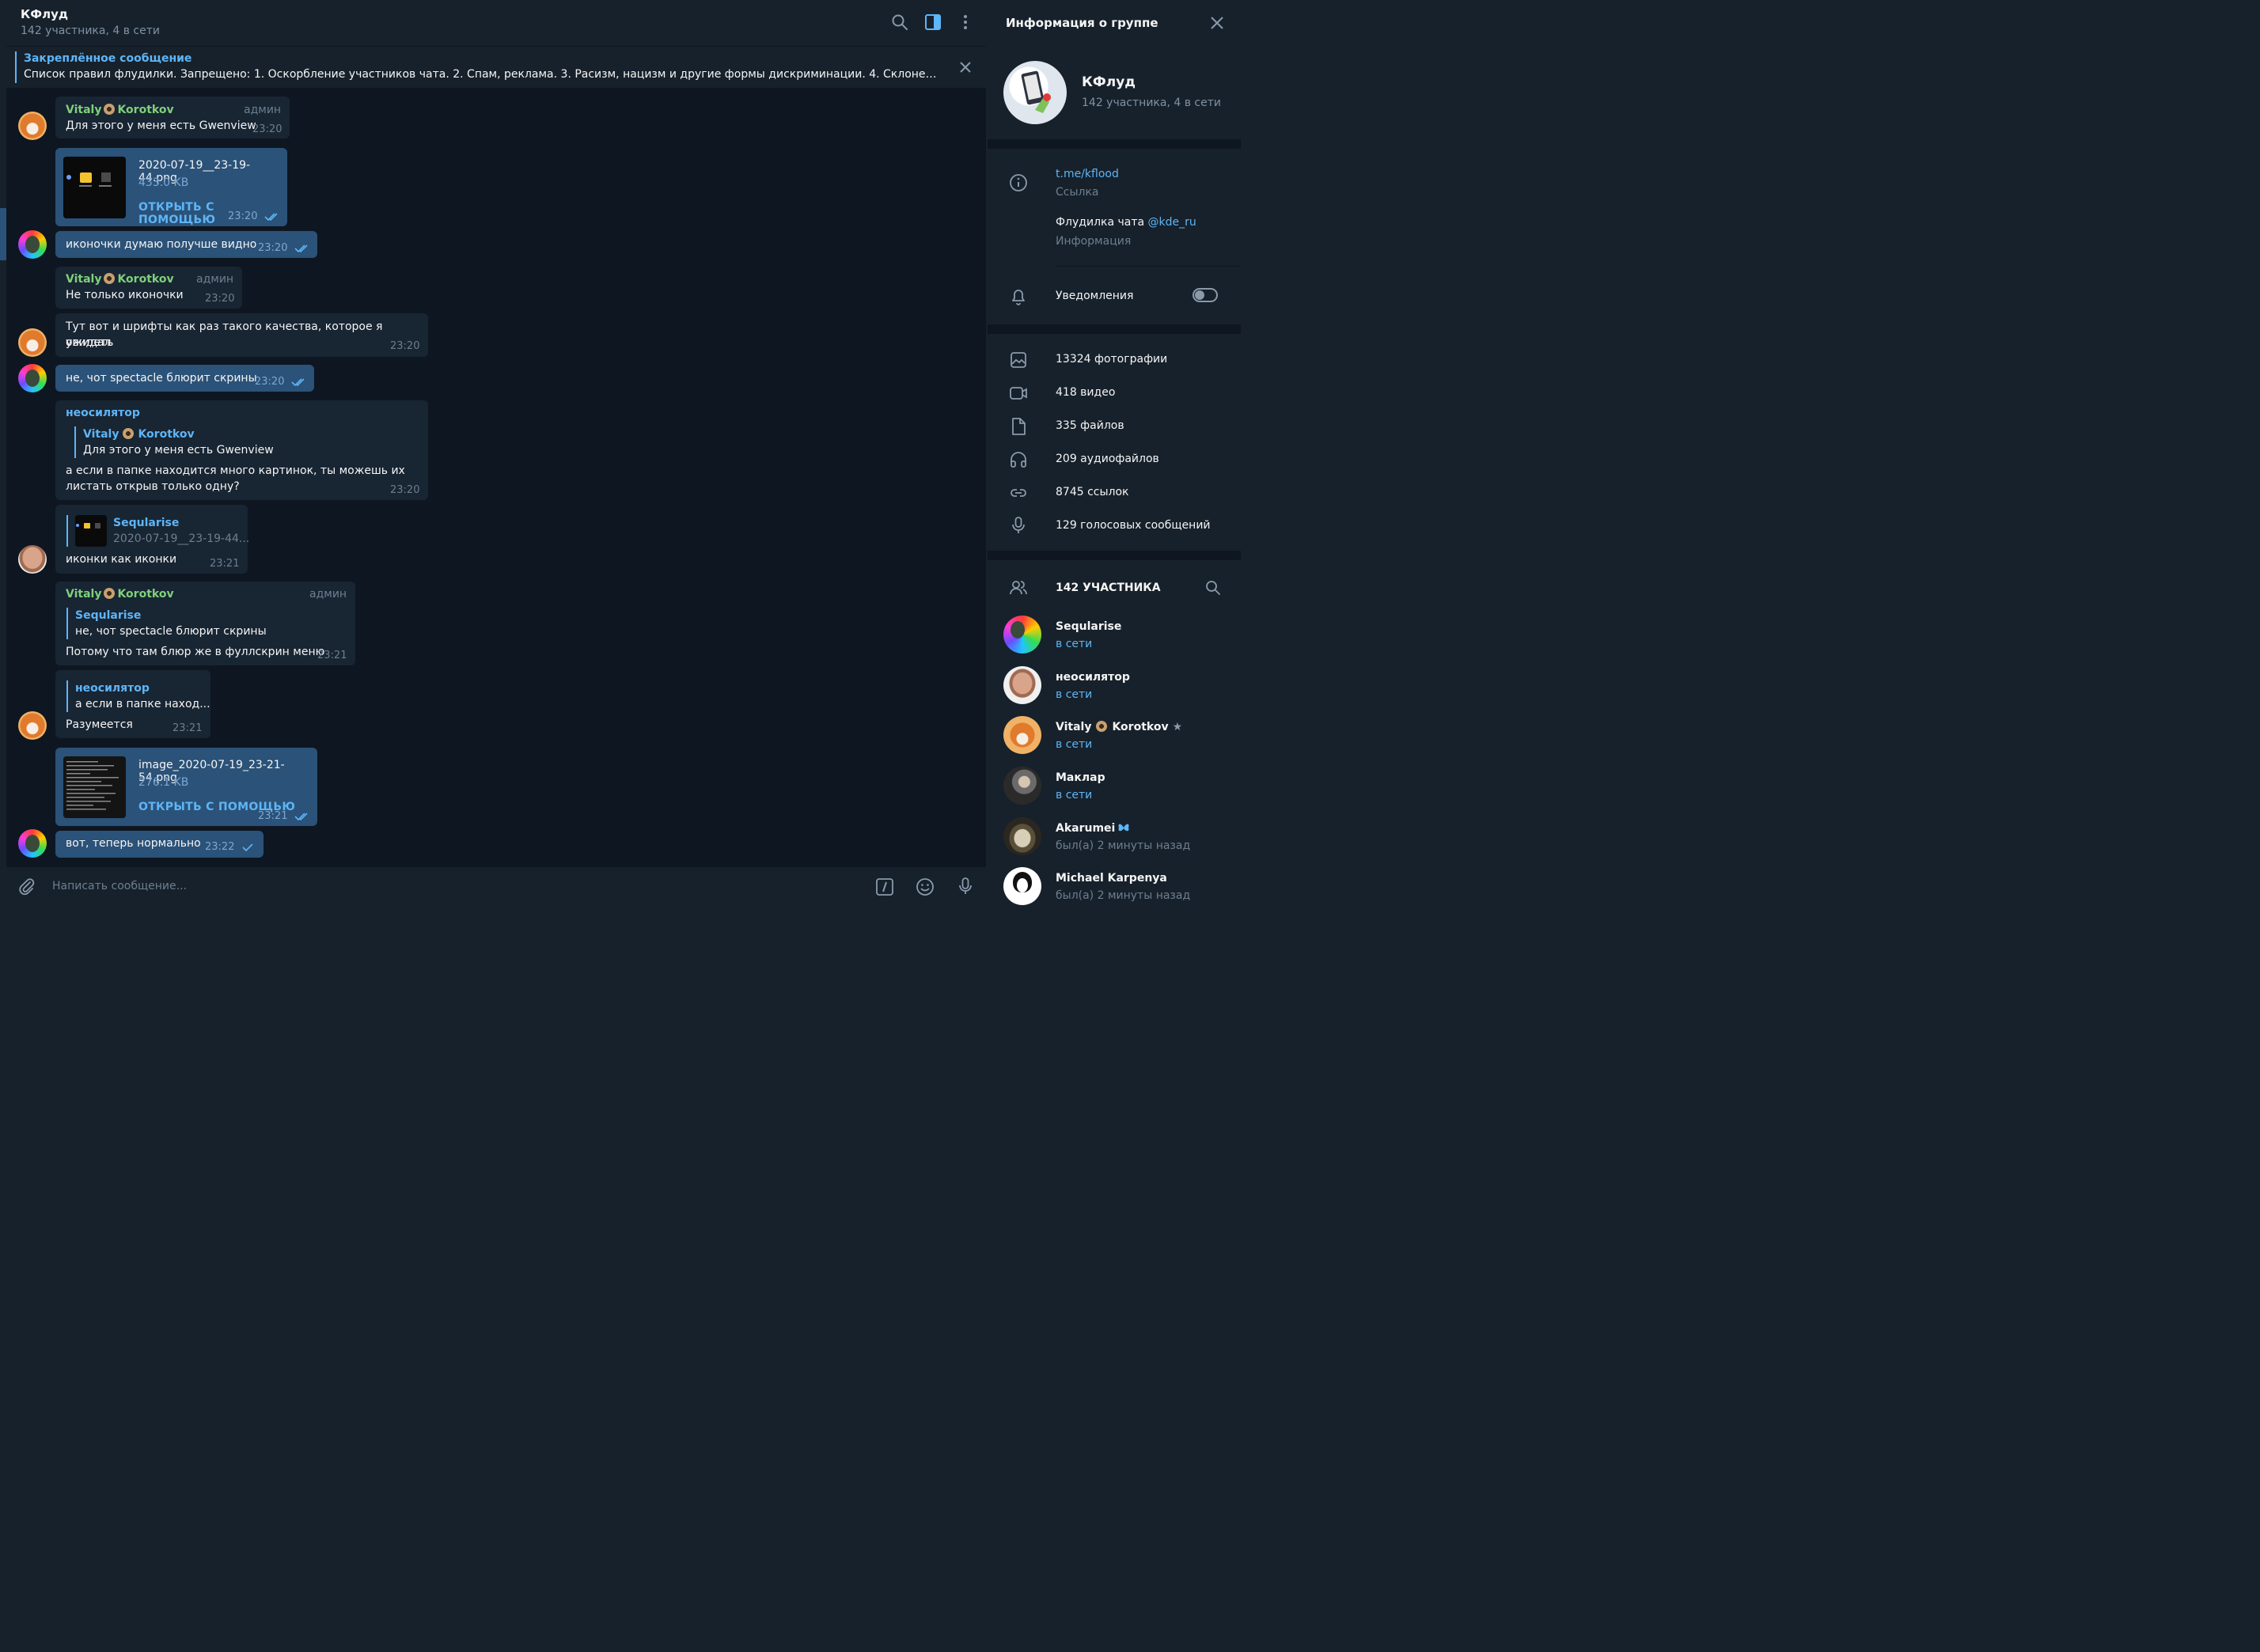 This screenshot has height=1652, width=2260. I want to click on active-chat-marker, so click(3, 234).